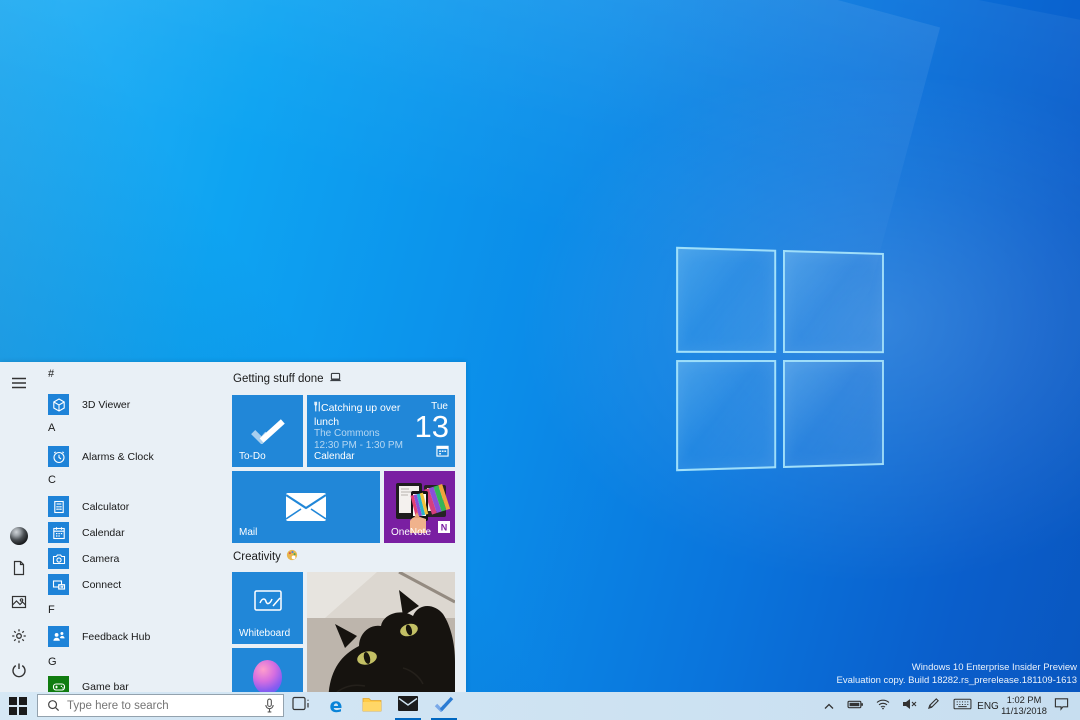 Image resolution: width=1080 pixels, height=720 pixels. I want to click on connect-icon, so click(58, 584).